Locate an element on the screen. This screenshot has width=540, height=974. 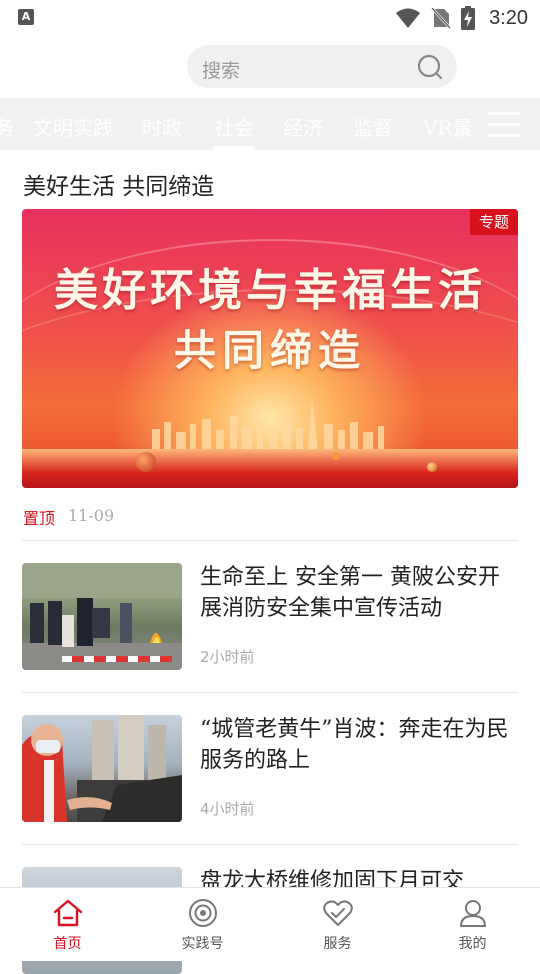
banner-subheadline: 共同缔造 is located at coordinates (269, 350).